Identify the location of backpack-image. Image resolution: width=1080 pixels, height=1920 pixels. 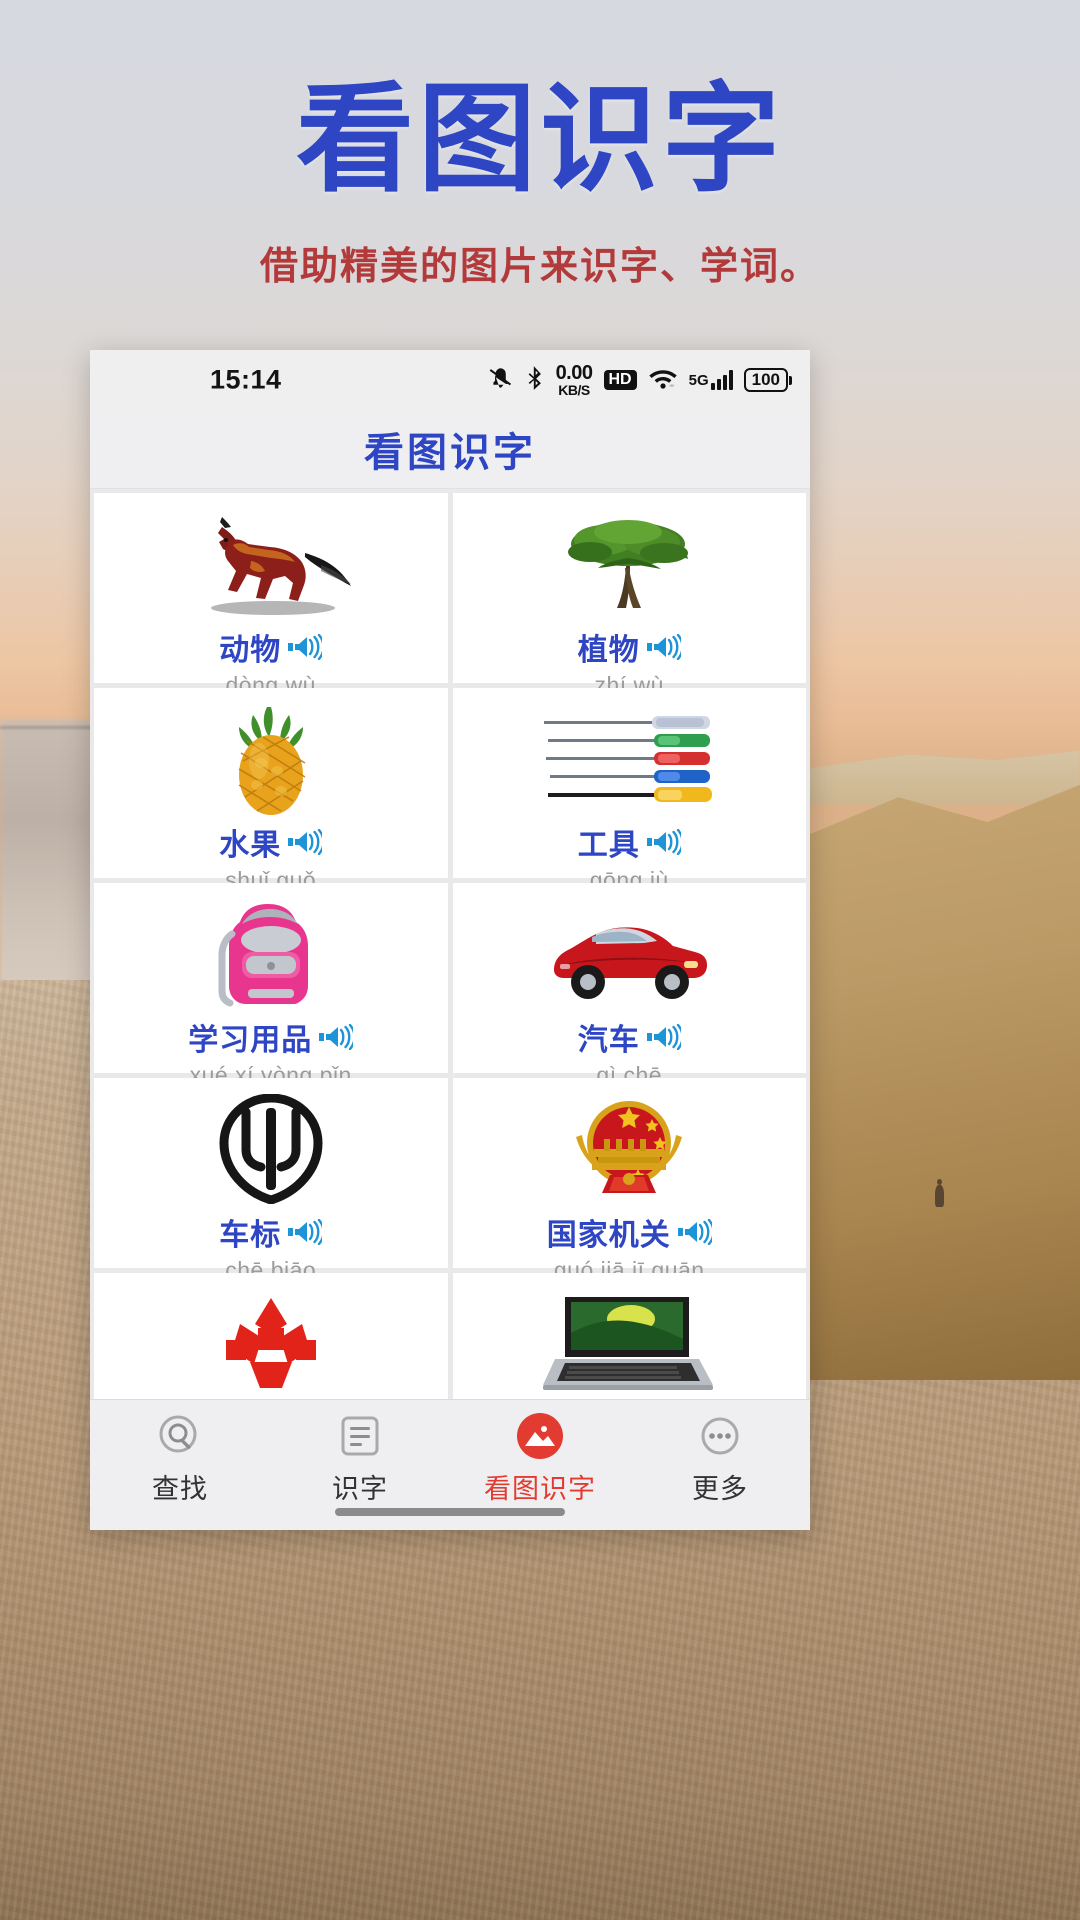
(271, 954).